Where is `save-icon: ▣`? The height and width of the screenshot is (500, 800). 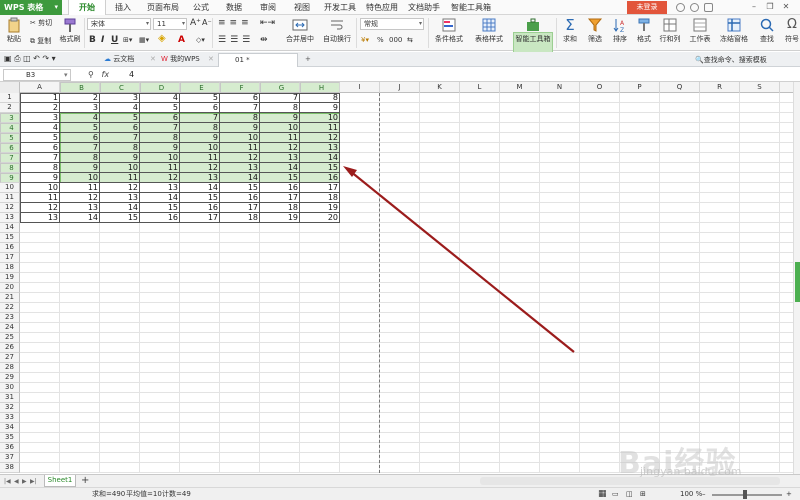
save-icon: ▣ is located at coordinates (8, 58).